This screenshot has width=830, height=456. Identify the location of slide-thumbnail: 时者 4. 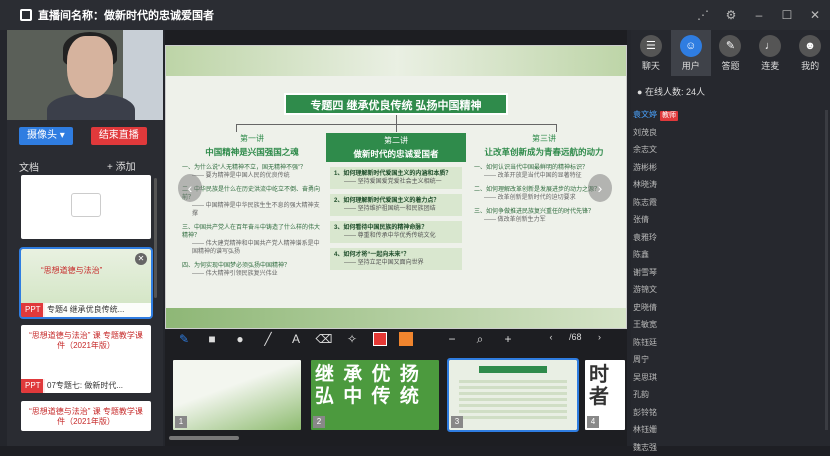
(605, 395).